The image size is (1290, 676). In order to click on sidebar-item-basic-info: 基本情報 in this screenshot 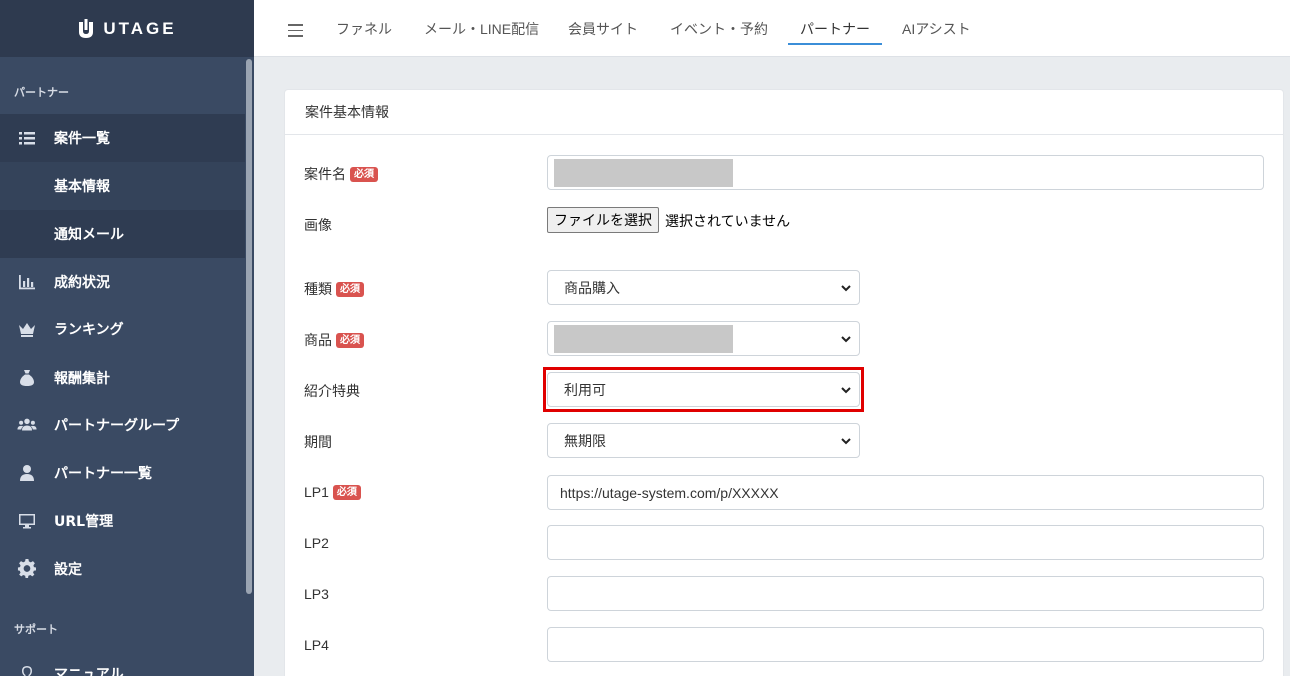, I will do `click(123, 186)`.